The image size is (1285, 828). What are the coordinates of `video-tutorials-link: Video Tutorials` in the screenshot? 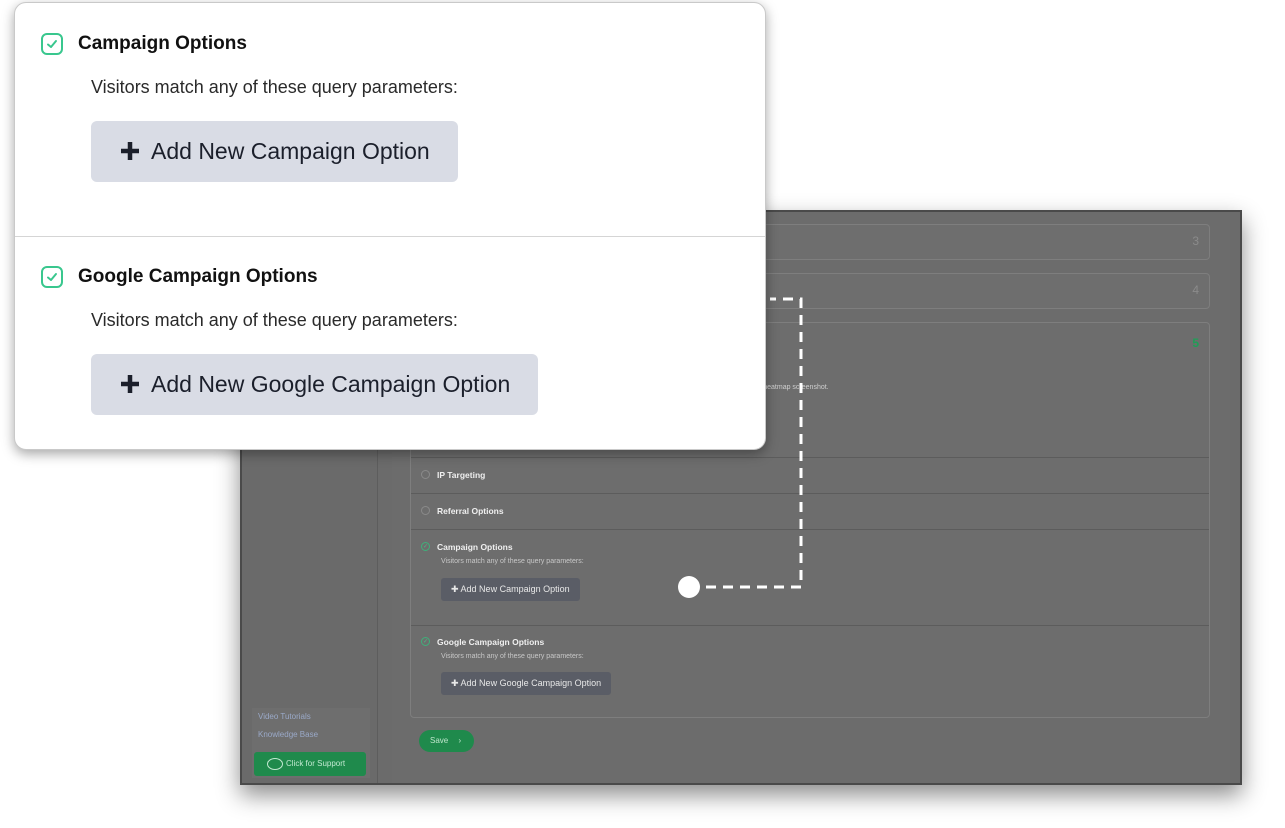 It's located at (284, 716).